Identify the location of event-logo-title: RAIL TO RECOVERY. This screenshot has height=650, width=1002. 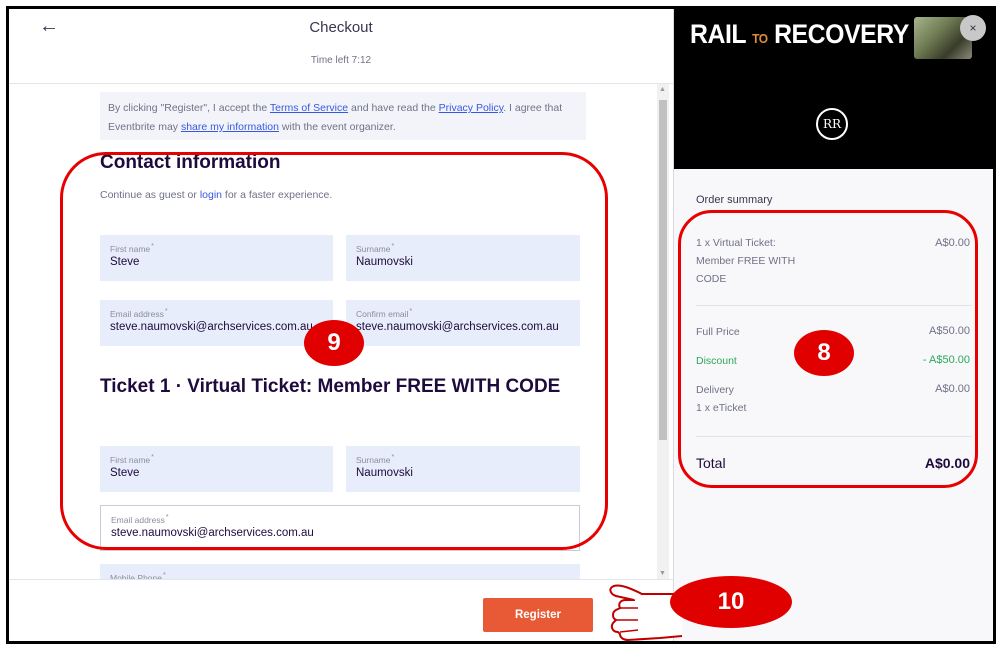
(799, 34).